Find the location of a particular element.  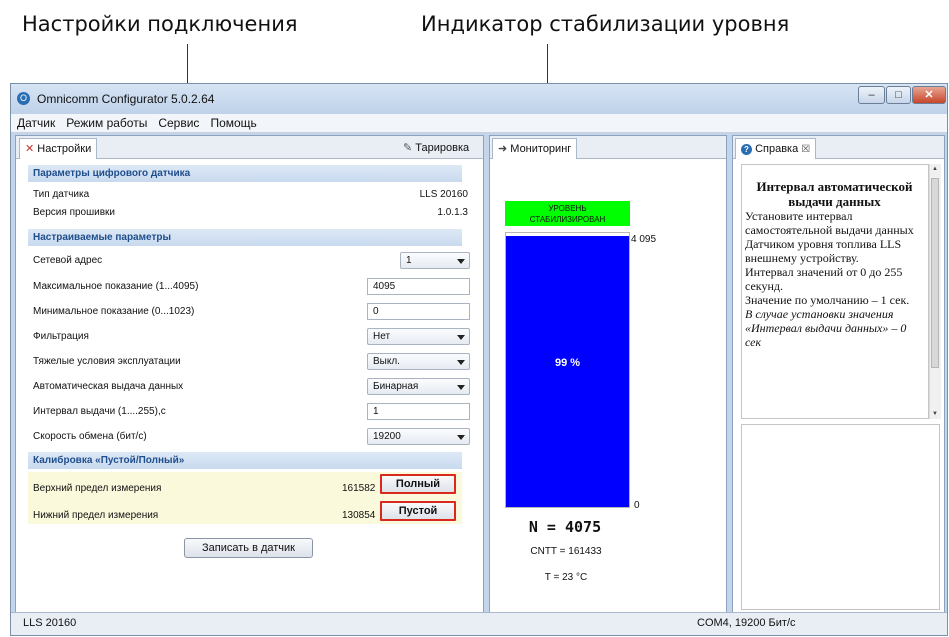

network-address-label: Сетевой адрес is located at coordinates (68, 260).